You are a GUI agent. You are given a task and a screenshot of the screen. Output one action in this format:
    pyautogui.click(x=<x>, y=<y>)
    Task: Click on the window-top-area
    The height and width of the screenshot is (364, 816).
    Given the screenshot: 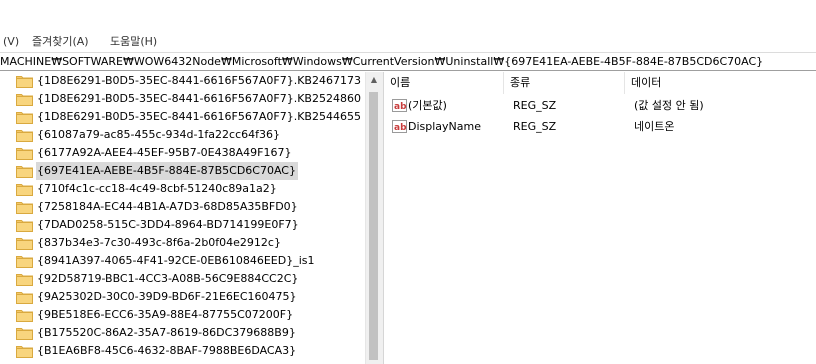 What is the action you would take?
    pyautogui.click(x=408, y=16)
    